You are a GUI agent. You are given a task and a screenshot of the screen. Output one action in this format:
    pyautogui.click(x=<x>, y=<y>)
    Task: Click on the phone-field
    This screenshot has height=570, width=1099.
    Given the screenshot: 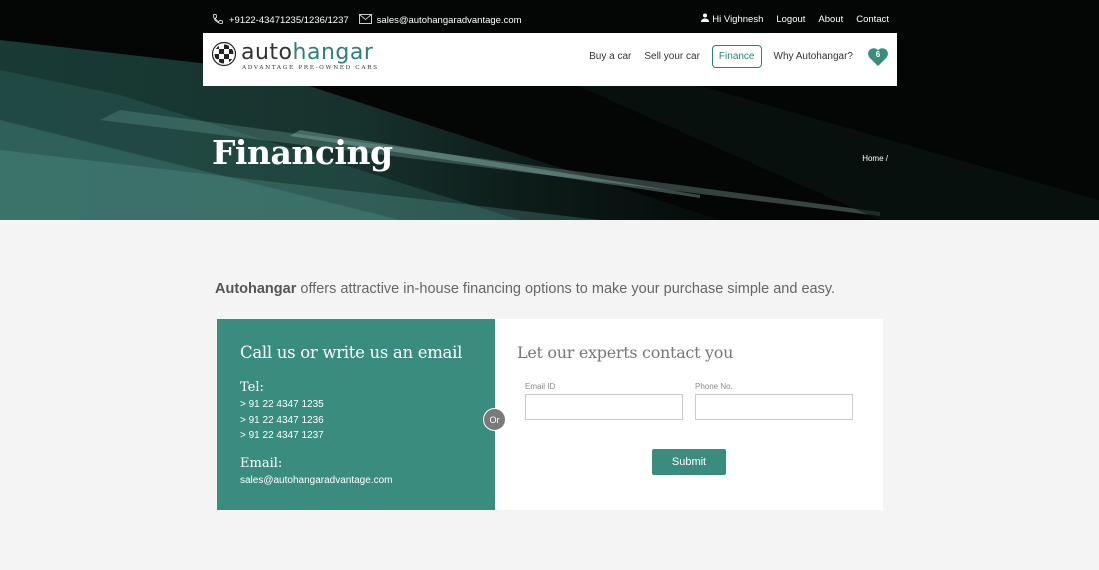 What is the action you would take?
    pyautogui.click(x=774, y=407)
    